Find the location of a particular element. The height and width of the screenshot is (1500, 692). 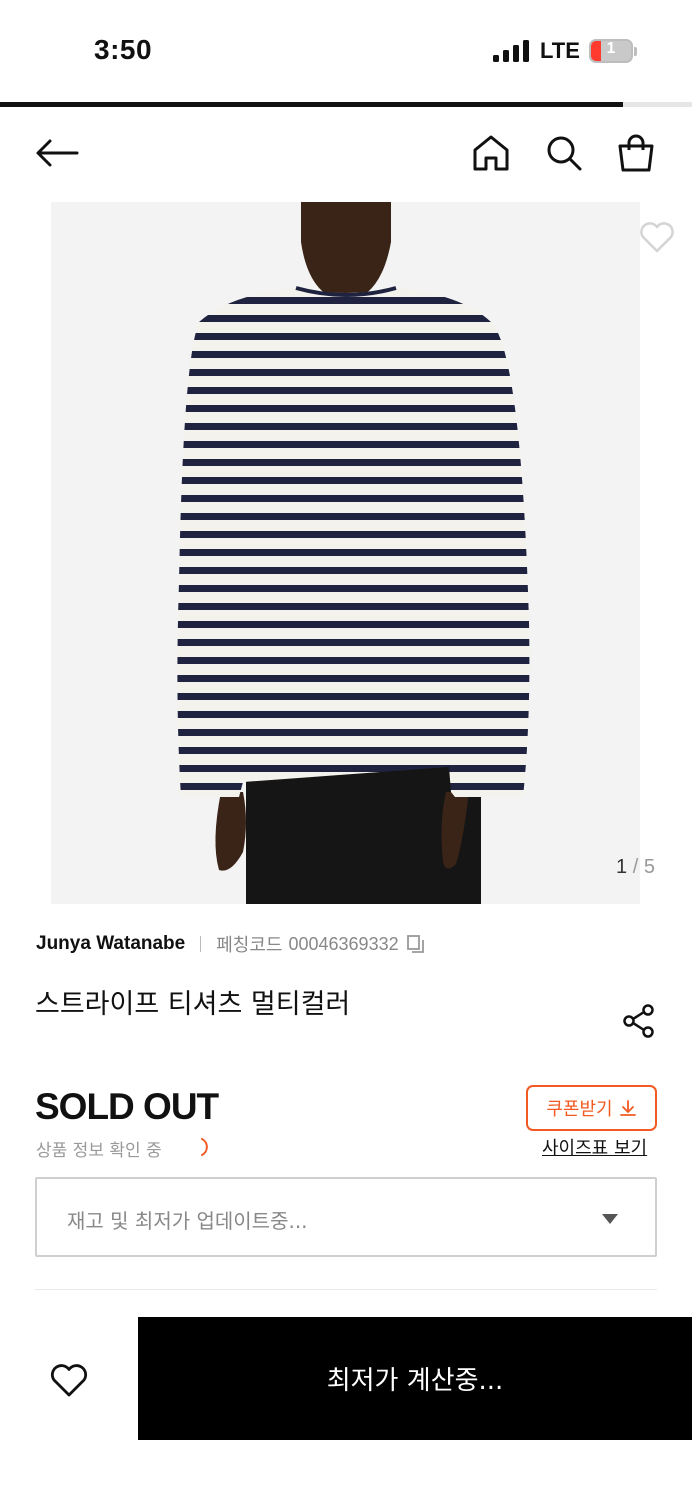

home-icon is located at coordinates (491, 153).